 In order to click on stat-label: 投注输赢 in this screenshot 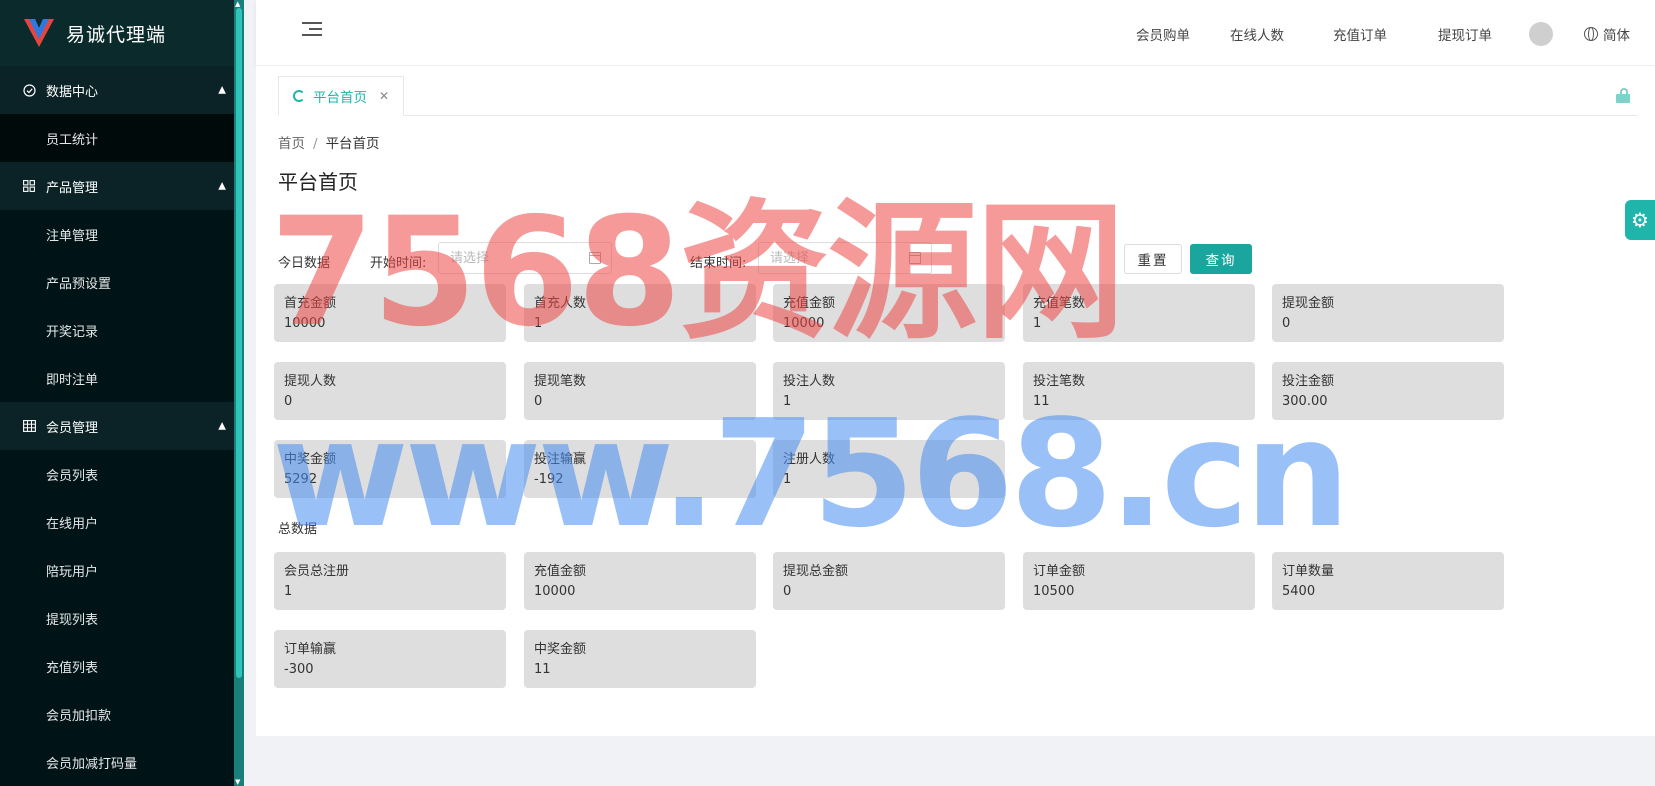, I will do `click(560, 459)`.